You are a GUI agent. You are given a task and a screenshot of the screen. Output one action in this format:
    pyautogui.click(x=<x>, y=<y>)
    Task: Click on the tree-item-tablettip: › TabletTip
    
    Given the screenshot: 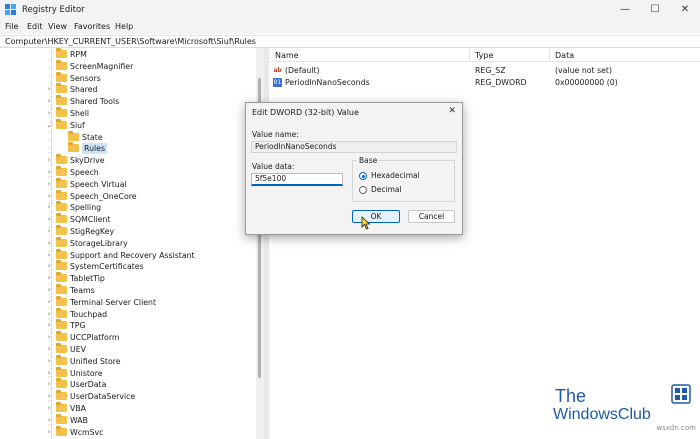 What is the action you would take?
    pyautogui.click(x=125, y=278)
    